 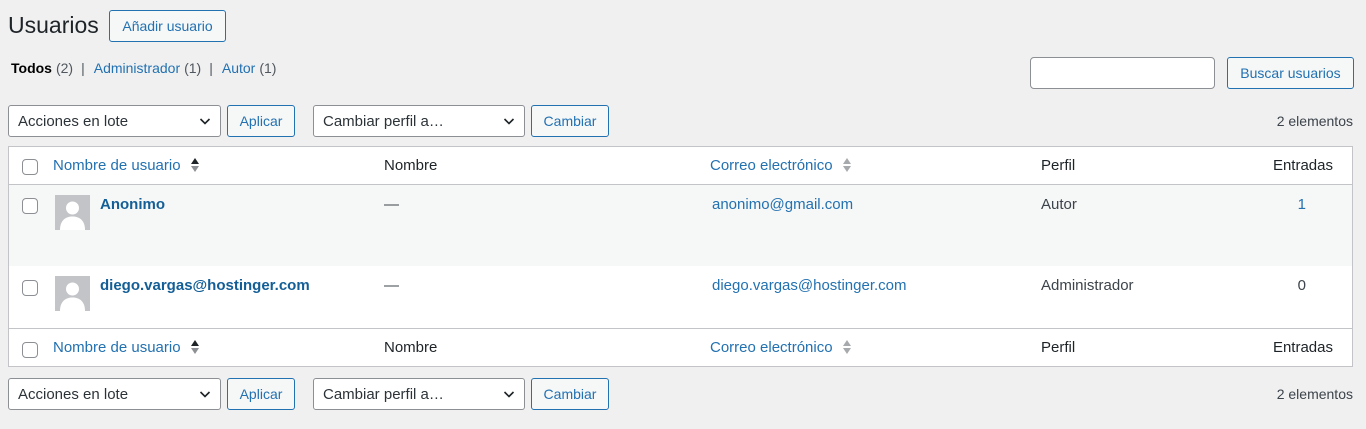 I want to click on filter-autor-count: (1), so click(x=268, y=68).